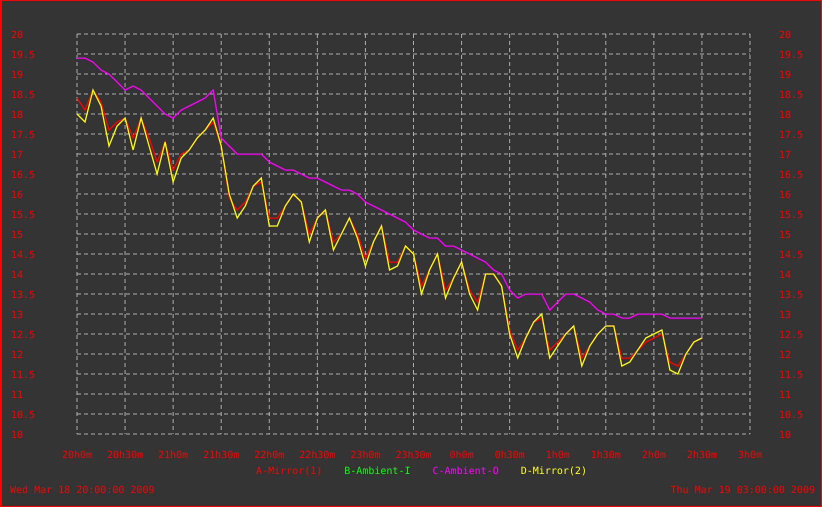 The image size is (822, 507). I want to click on axis-label: 23h0m, so click(365, 455).